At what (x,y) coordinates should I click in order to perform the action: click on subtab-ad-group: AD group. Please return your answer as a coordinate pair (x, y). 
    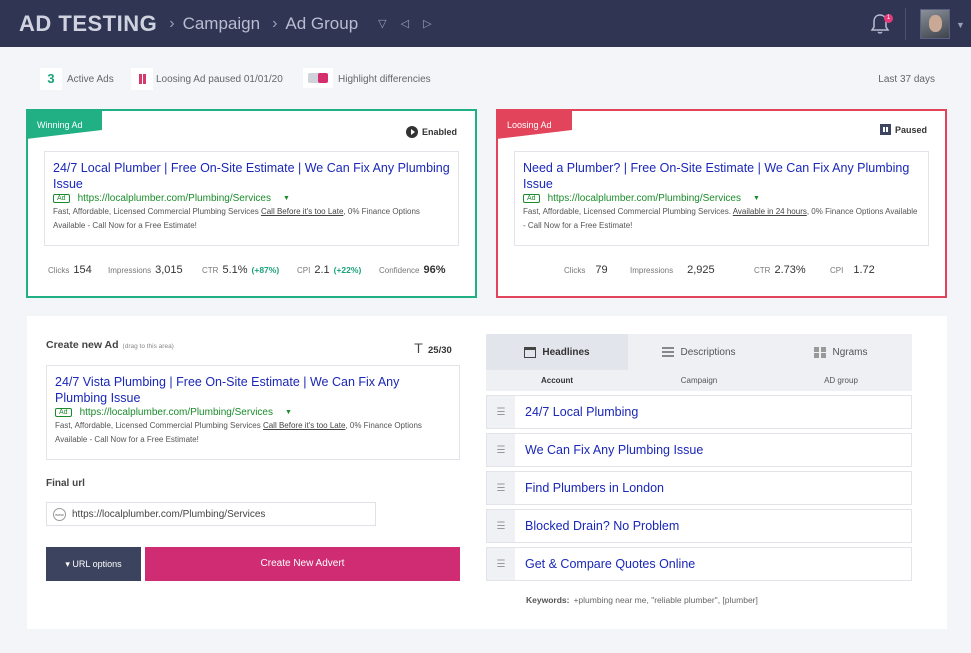
    Looking at the image, I should click on (841, 380).